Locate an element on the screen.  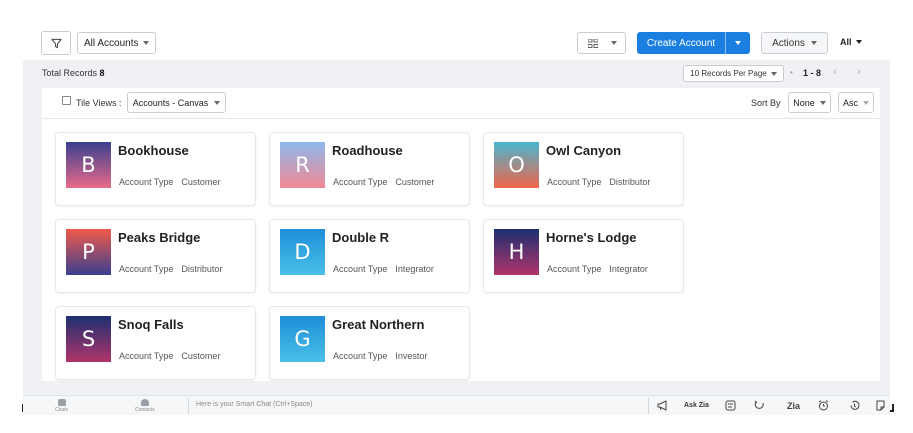
account-name: Great Northern is located at coordinates (378, 324).